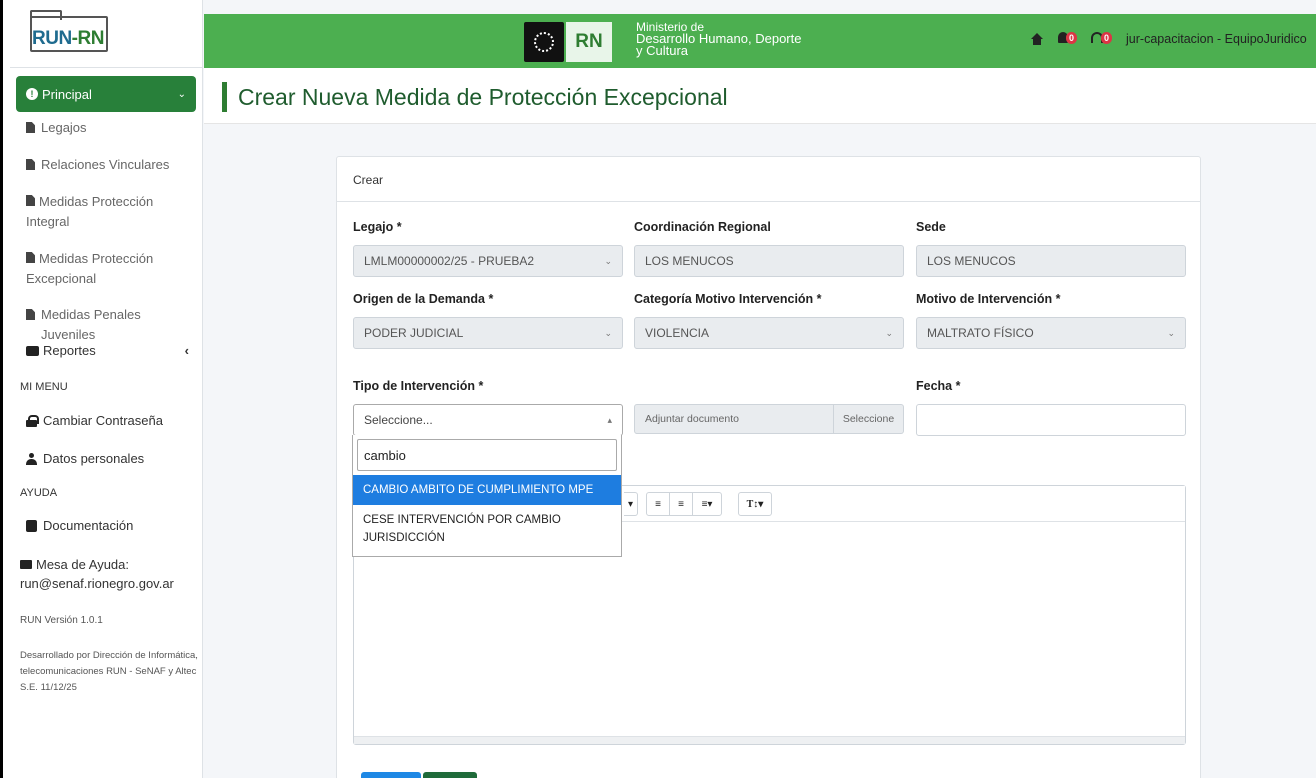  I want to click on sede-field: LOS MENUCOS, so click(1051, 261).